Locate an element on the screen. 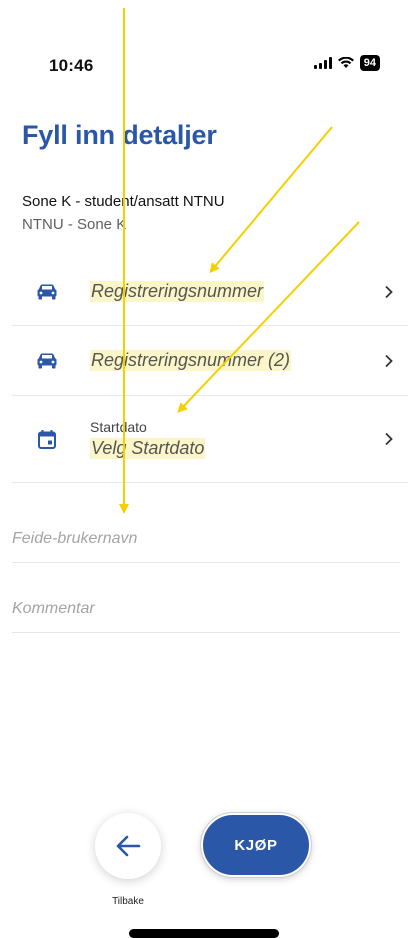 The height and width of the screenshot is (938, 408). arrow-left-icon is located at coordinates (128, 846).